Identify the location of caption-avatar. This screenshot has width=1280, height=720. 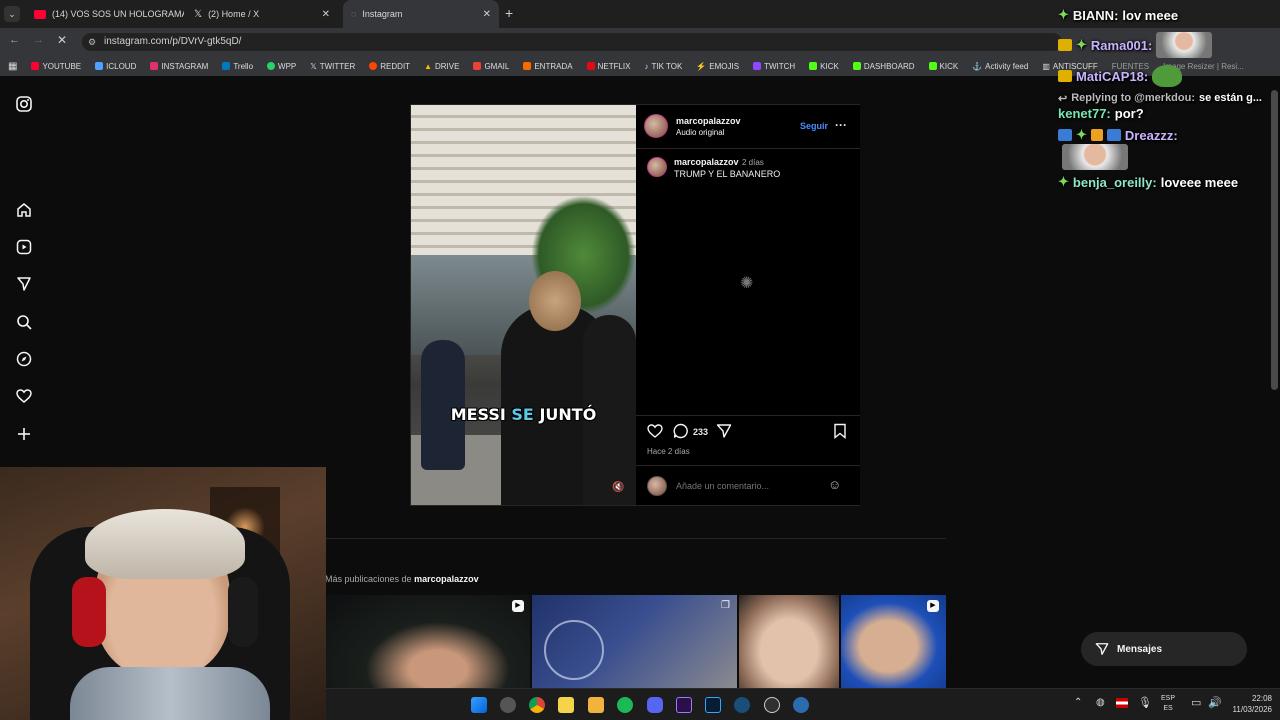
(657, 167).